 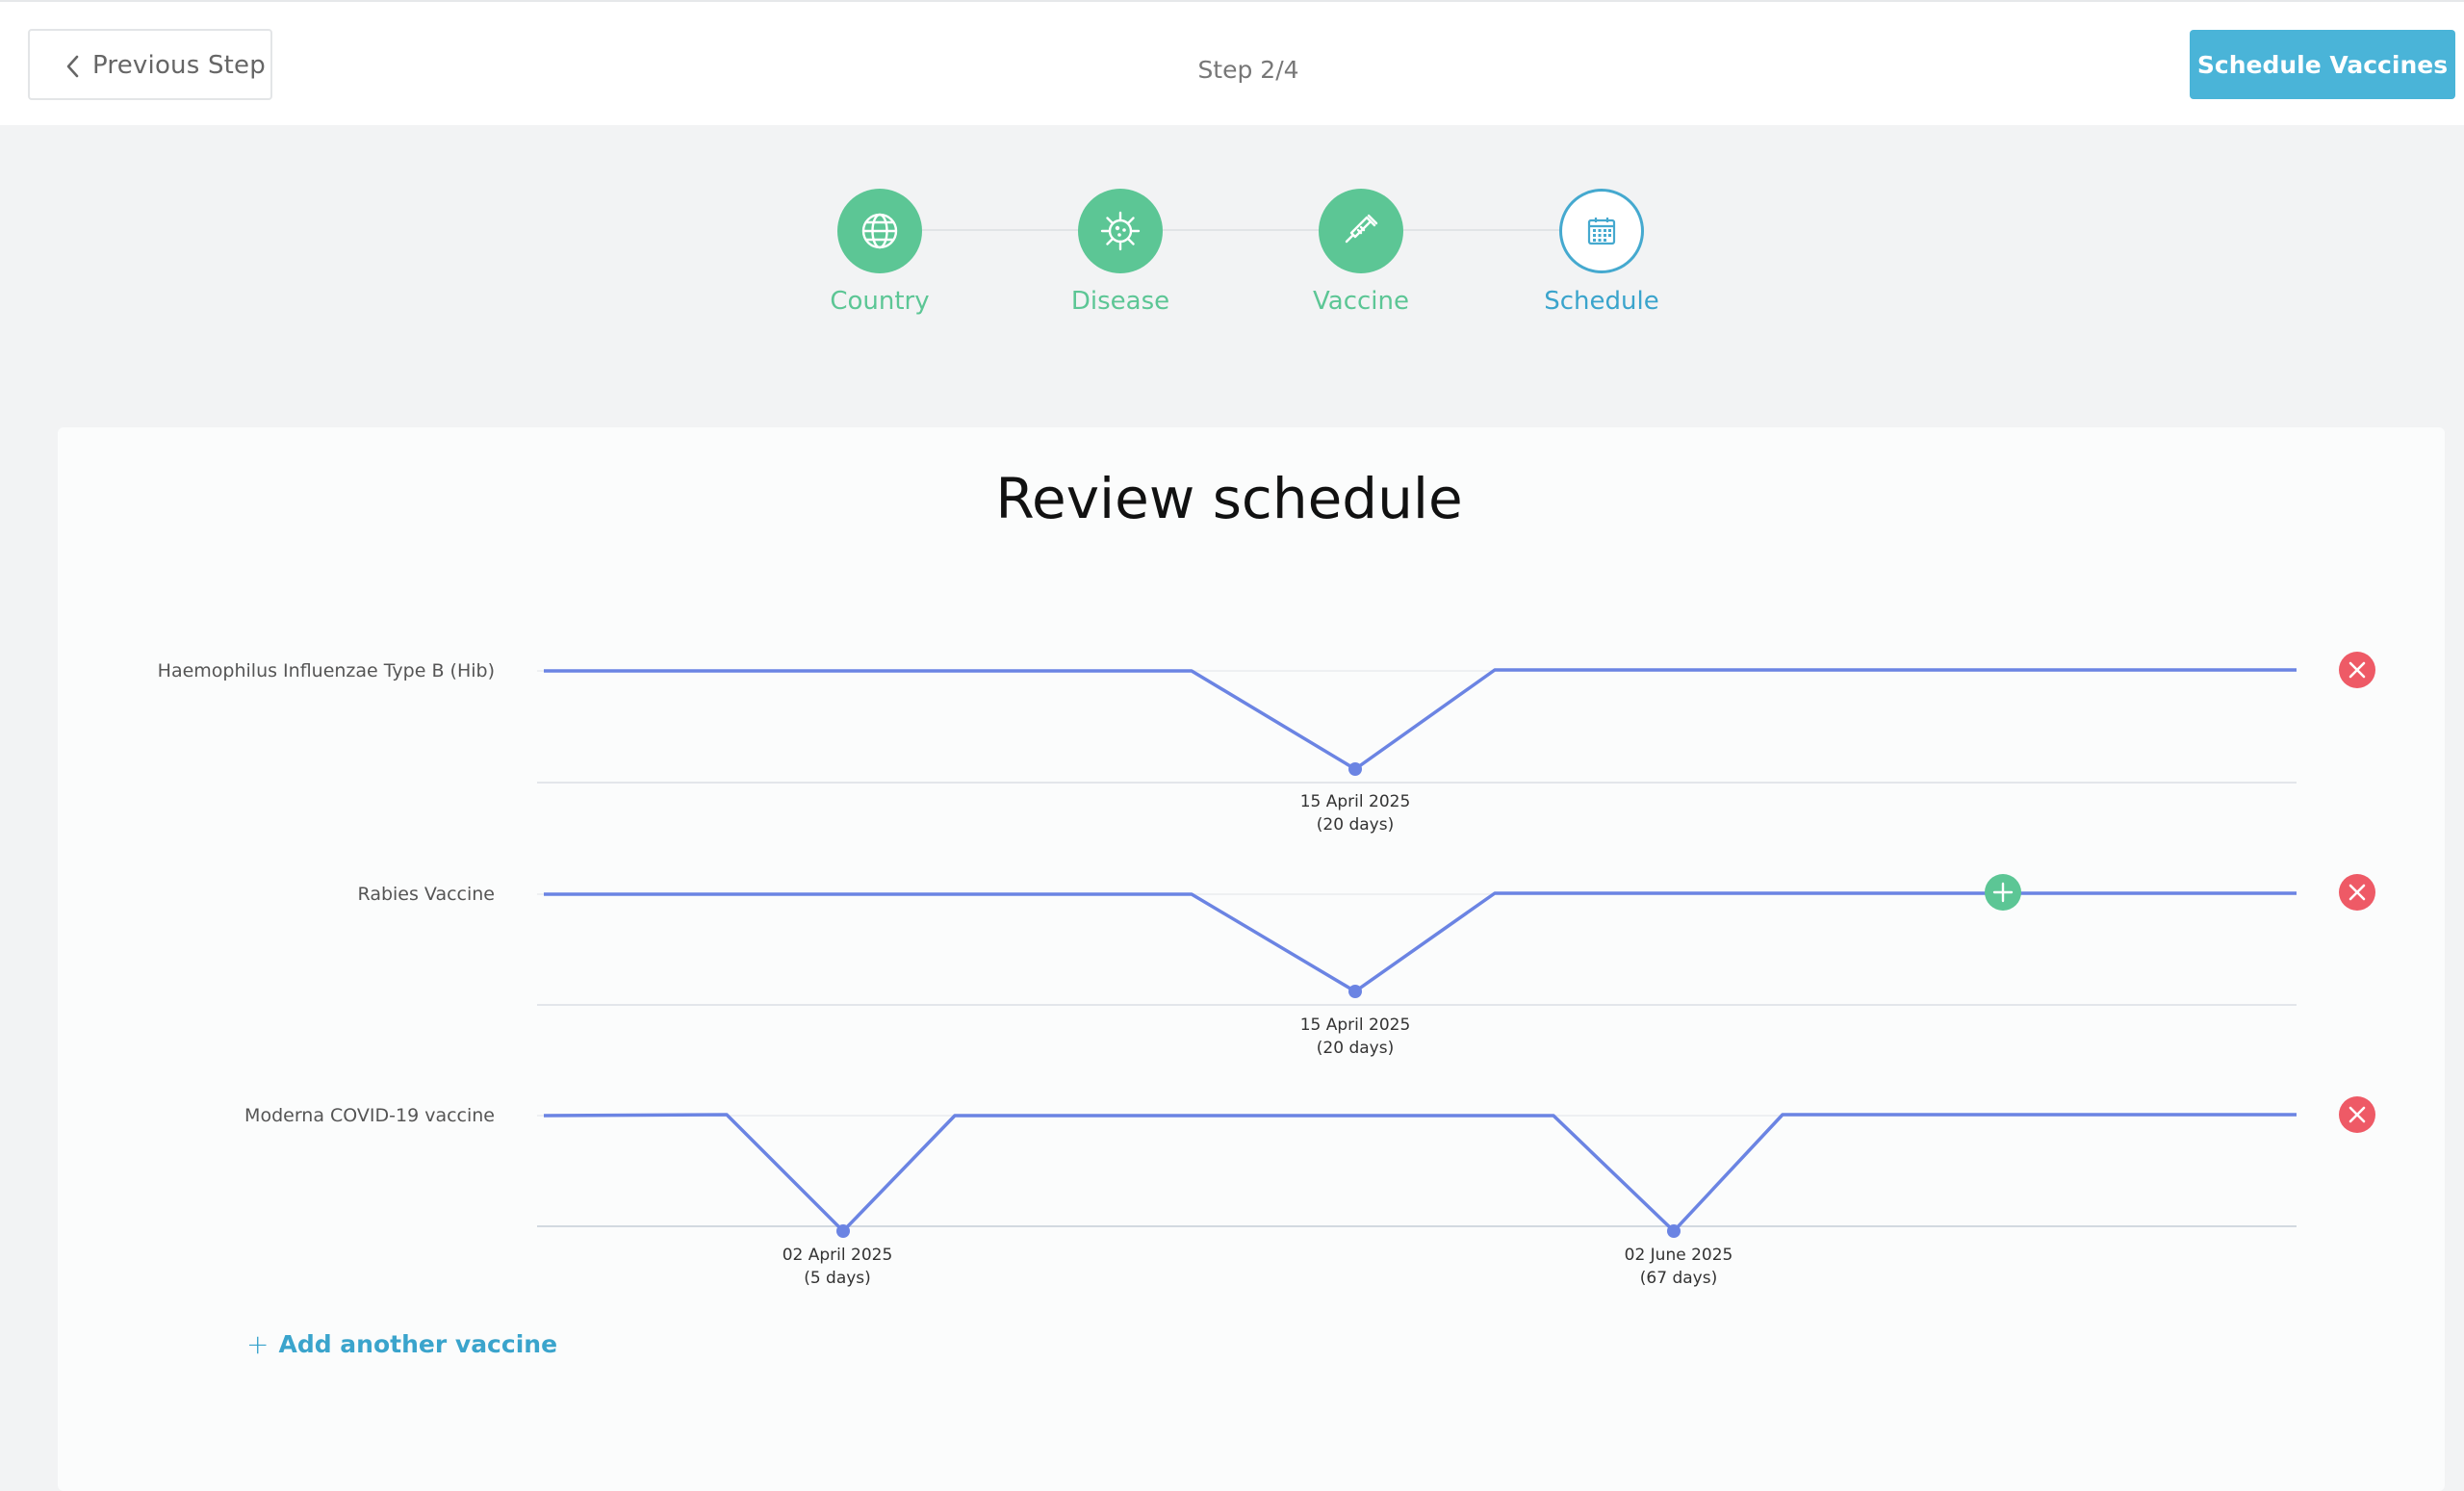 What do you see at coordinates (258, 1344) in the screenshot?
I see `plus-icon: +` at bounding box center [258, 1344].